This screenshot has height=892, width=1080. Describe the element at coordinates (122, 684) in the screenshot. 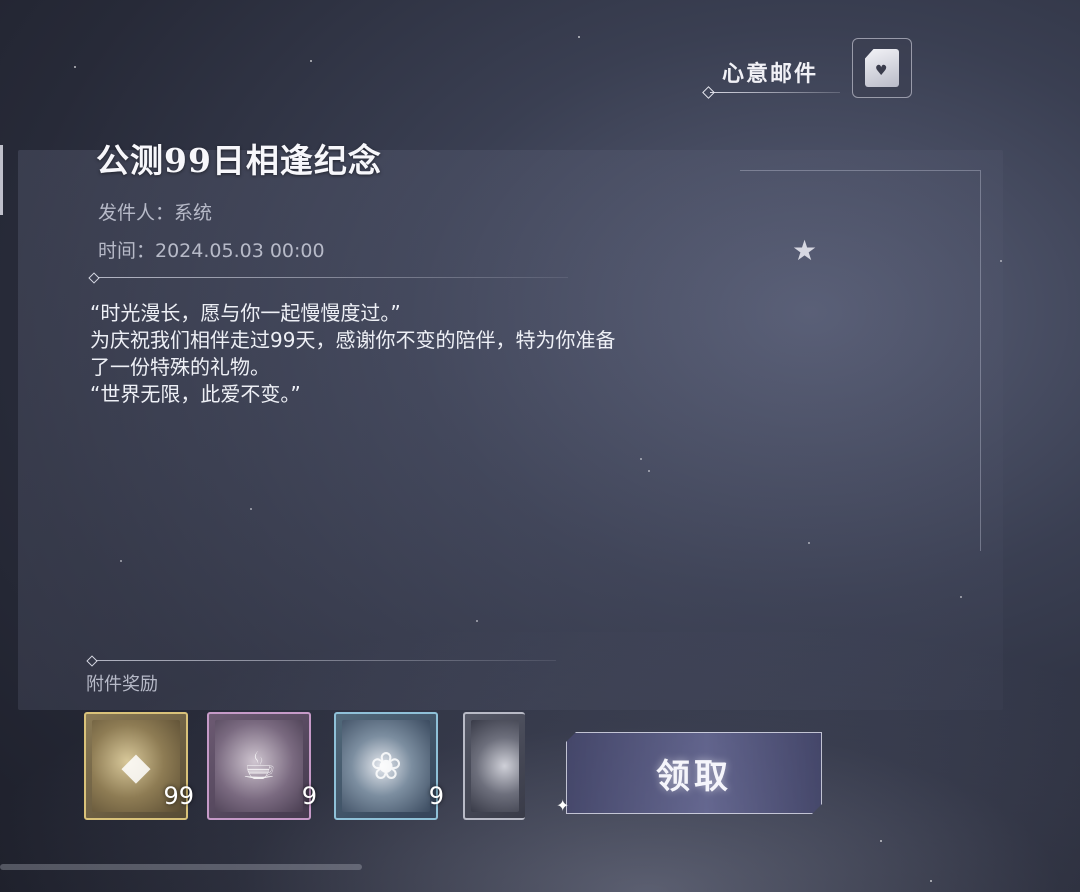

I see `rewards-label: 附件奖励` at that location.